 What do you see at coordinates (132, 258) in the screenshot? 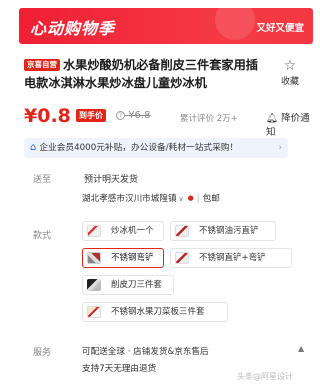
I see `variant-option-label: 不锈钢弯铲` at bounding box center [132, 258].